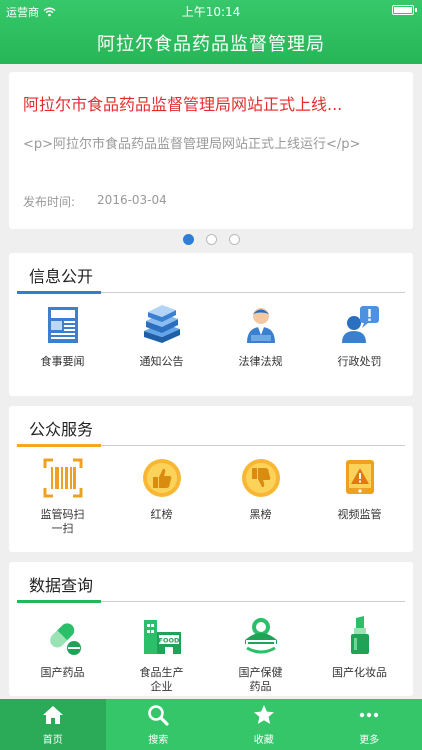 This screenshot has height=750, width=422. Describe the element at coordinates (161, 361) in the screenshot. I see `grid-item-label: 通知公告` at that location.